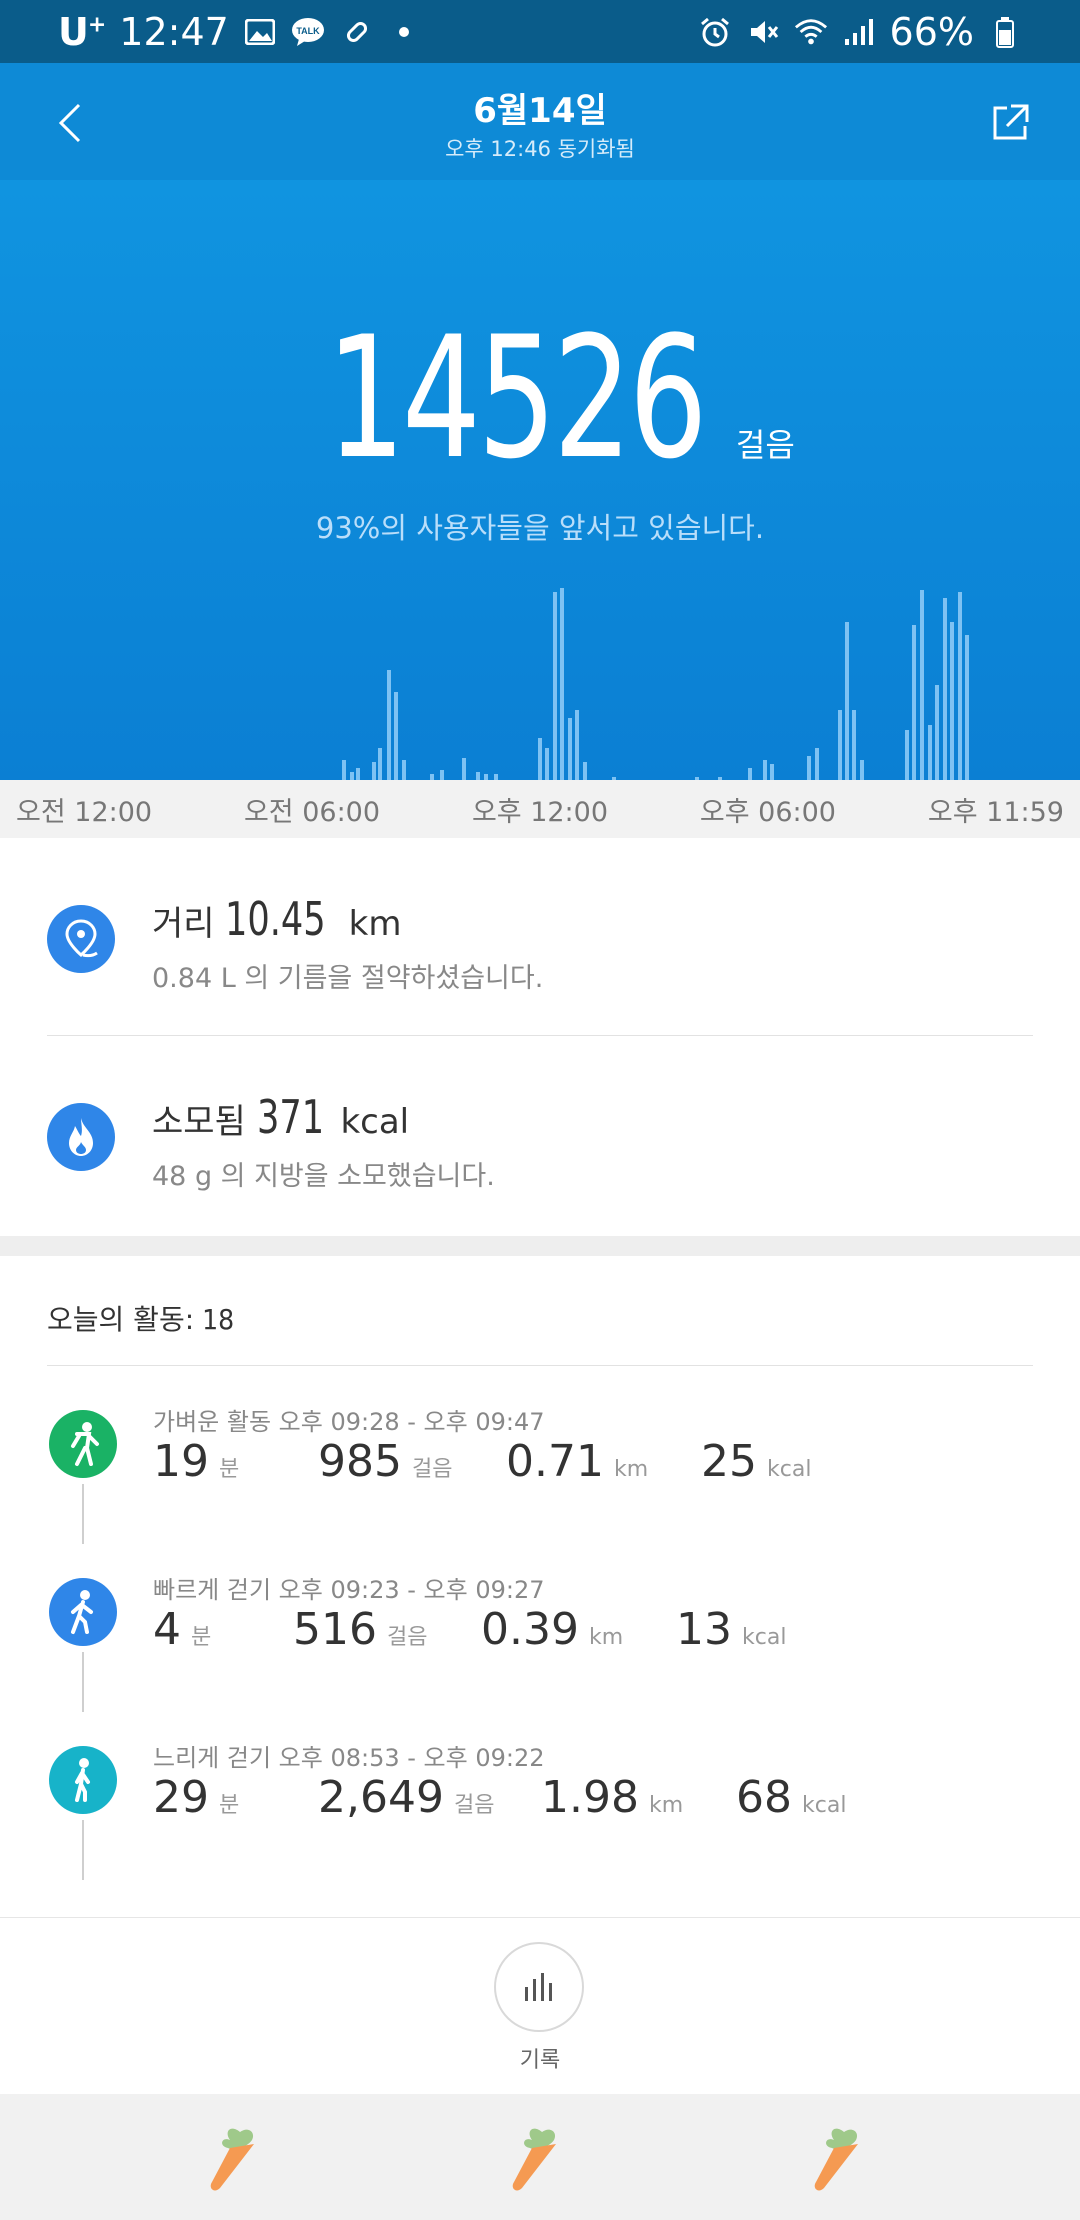 This screenshot has height=2220, width=1080. I want to click on activity-values: 19 분 985 걸음 0.71 km 25 kcal, so click(603, 1466).